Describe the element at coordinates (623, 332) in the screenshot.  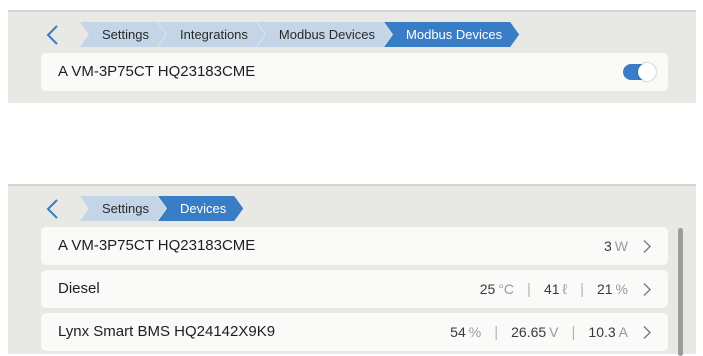
I see `current-unit: A` at that location.